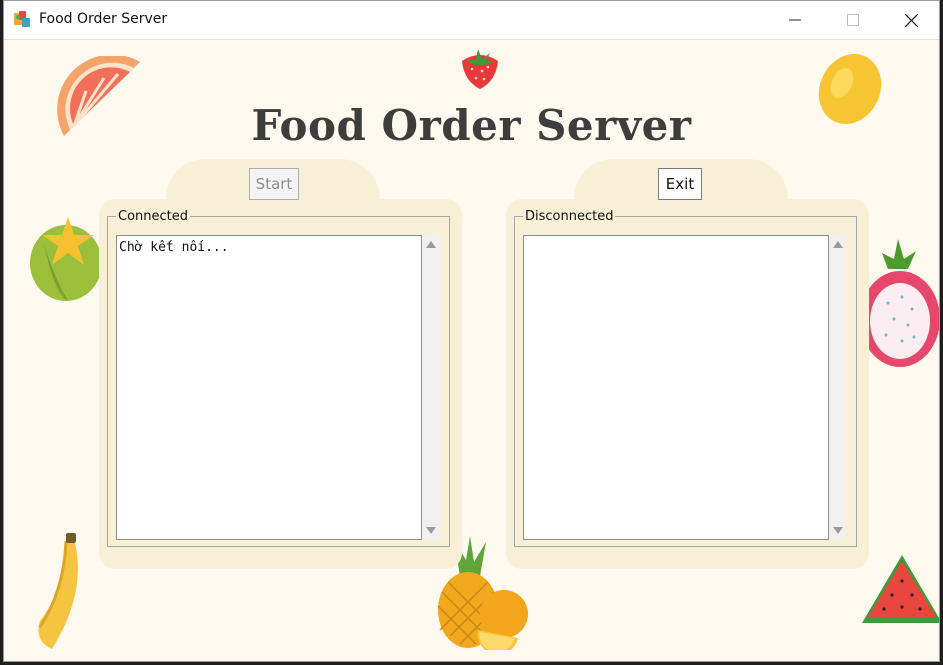 This screenshot has height=665, width=943. I want to click on maximize-icon, so click(853, 20).